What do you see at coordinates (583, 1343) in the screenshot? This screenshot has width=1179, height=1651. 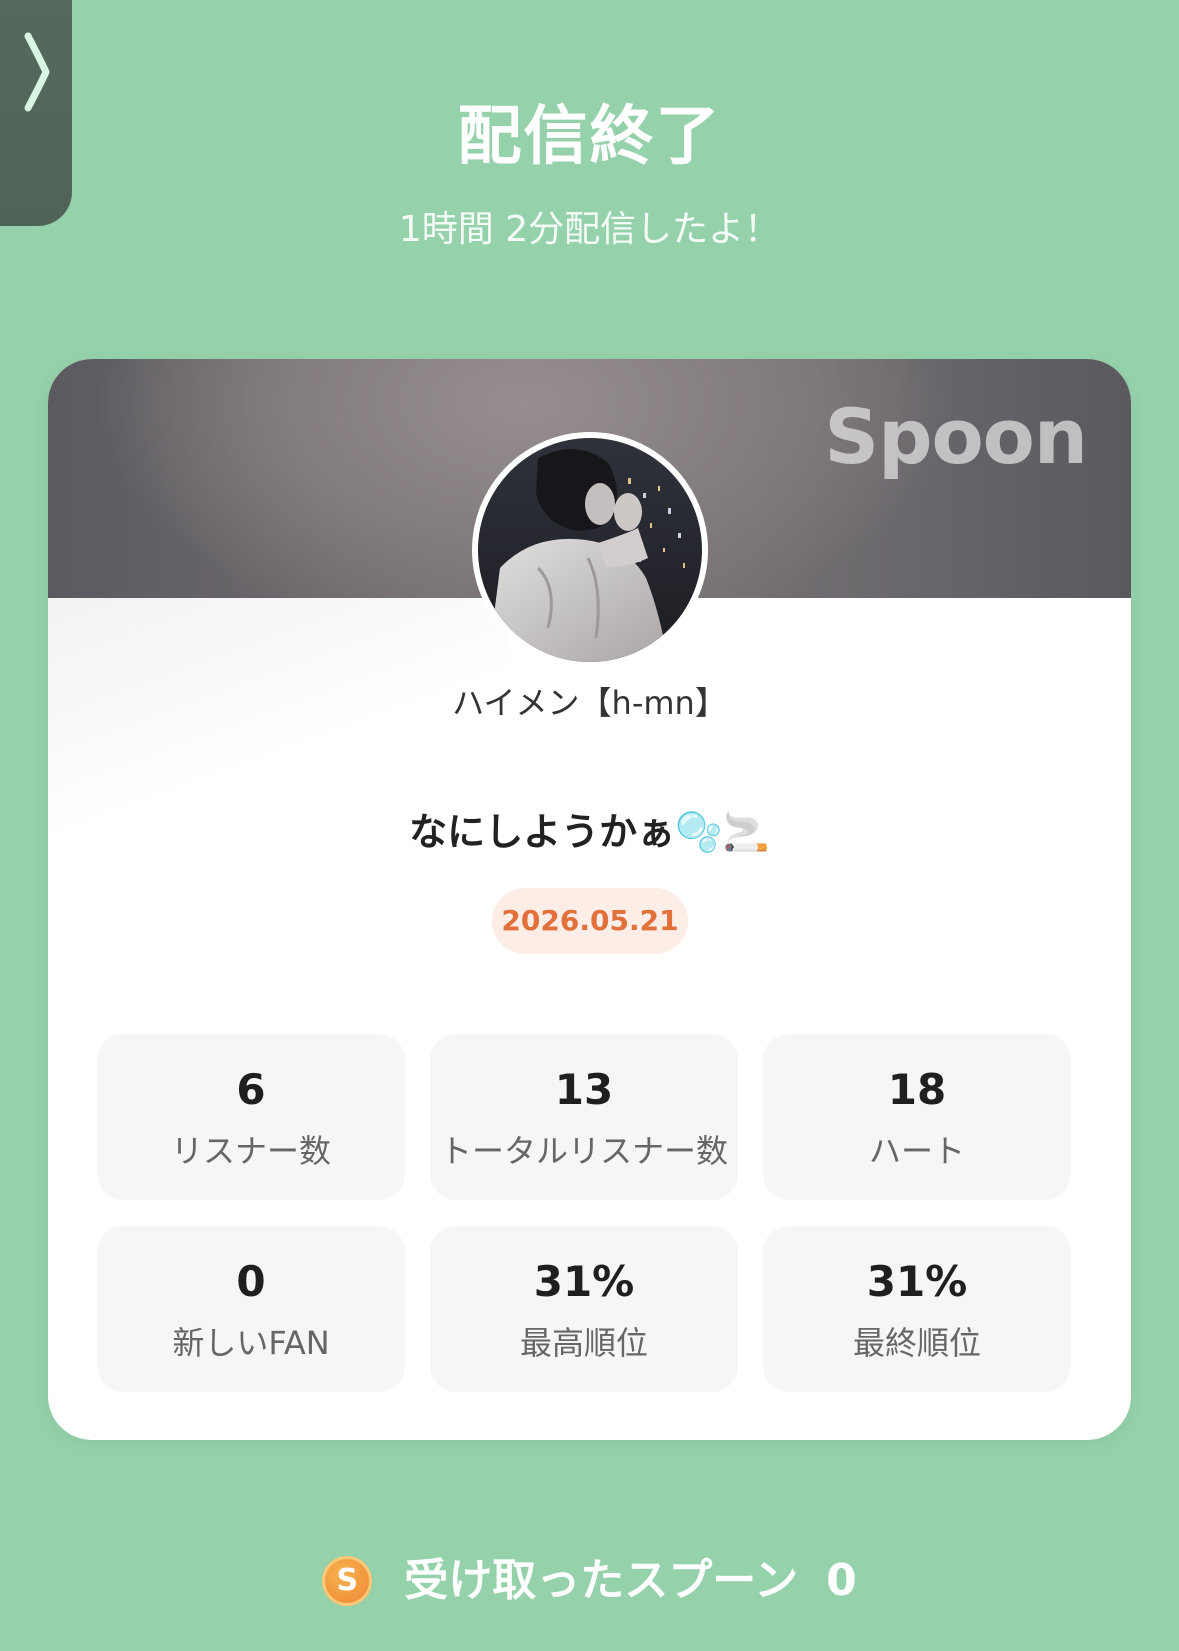 I see `stat-label: 最高順位` at bounding box center [583, 1343].